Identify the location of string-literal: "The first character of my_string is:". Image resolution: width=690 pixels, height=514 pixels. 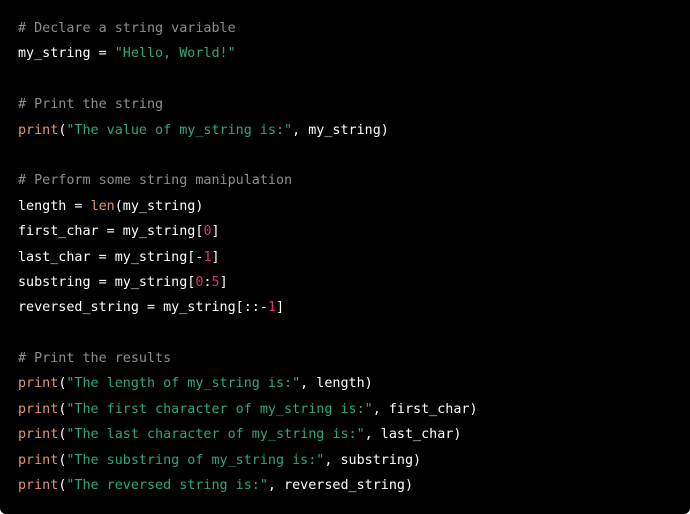
(219, 409).